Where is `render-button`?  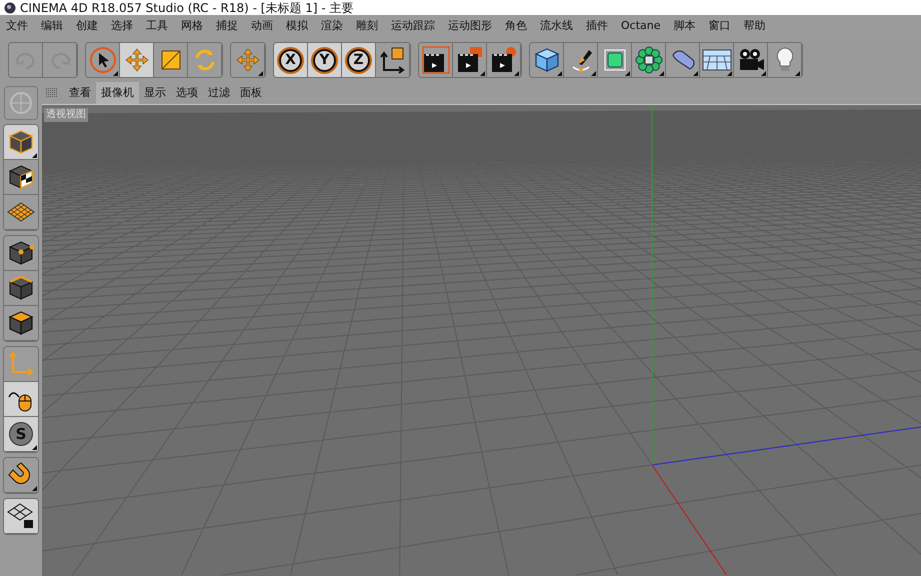
render-button is located at coordinates (436, 60).